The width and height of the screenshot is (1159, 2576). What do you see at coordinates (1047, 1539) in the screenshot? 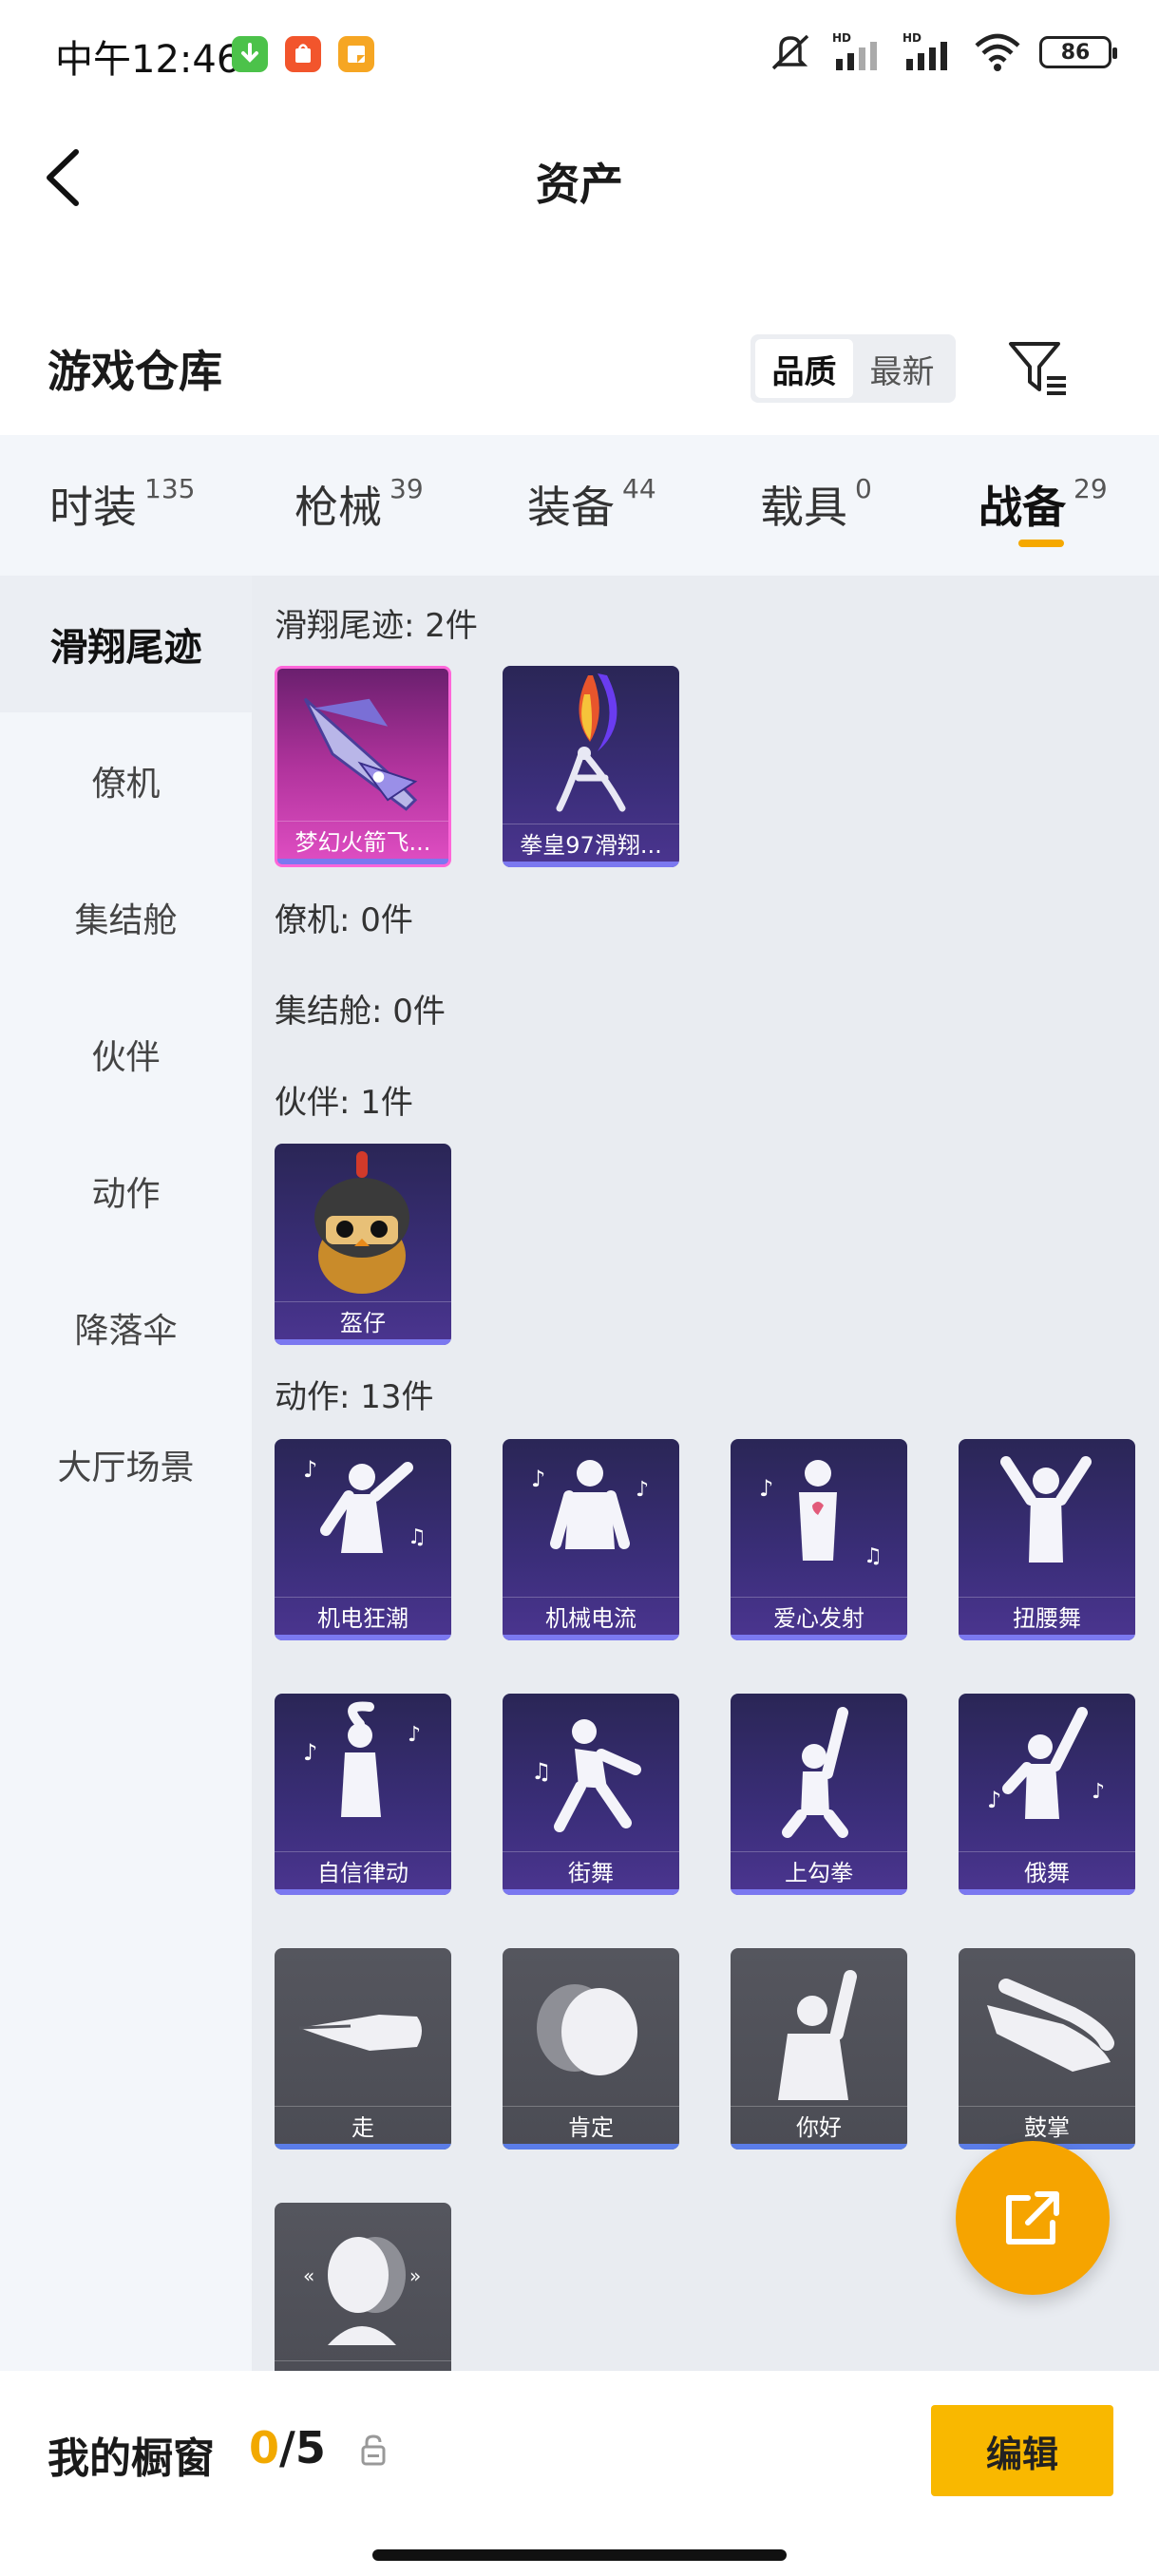
I see `item-card: 扭腰舞` at bounding box center [1047, 1539].